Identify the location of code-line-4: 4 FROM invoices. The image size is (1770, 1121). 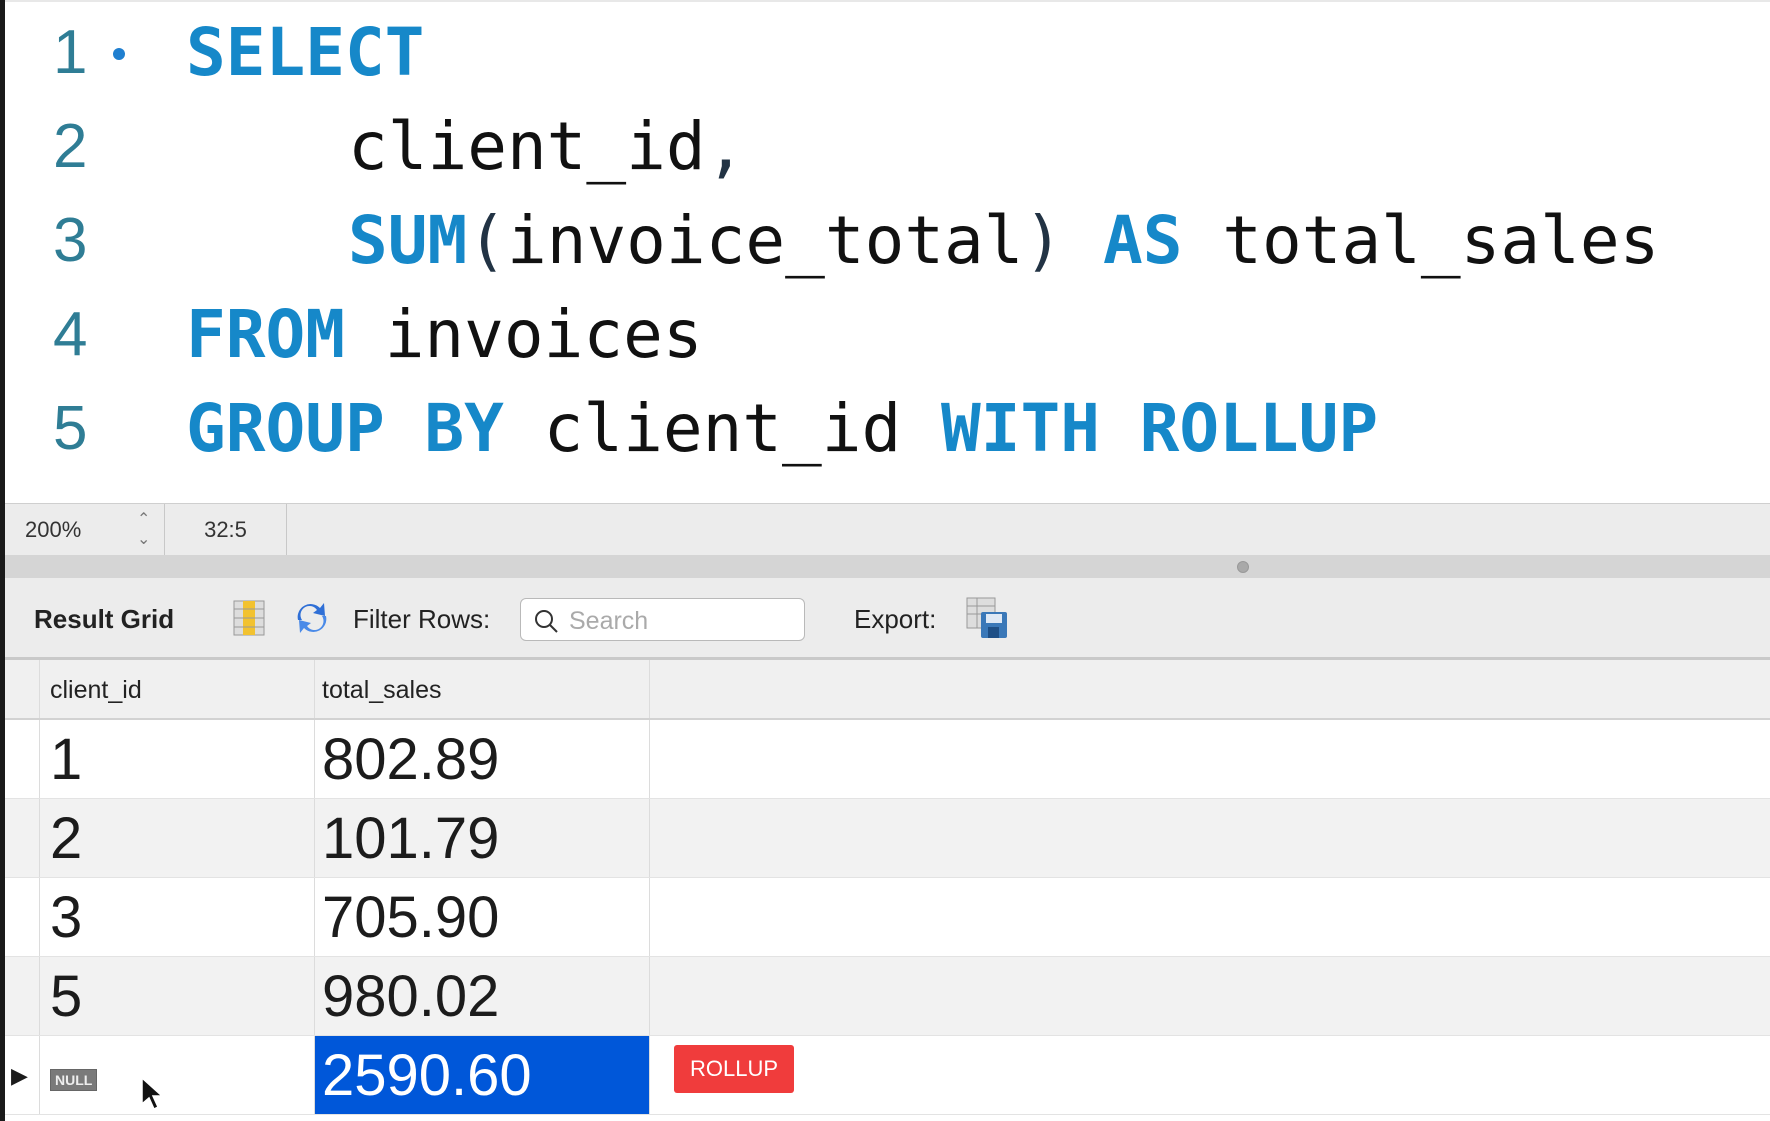
(887, 335).